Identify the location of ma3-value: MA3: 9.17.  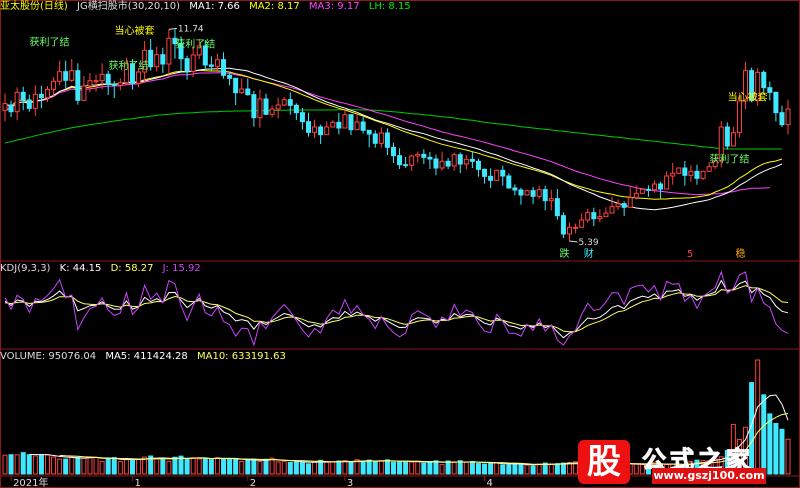
(334, 6).